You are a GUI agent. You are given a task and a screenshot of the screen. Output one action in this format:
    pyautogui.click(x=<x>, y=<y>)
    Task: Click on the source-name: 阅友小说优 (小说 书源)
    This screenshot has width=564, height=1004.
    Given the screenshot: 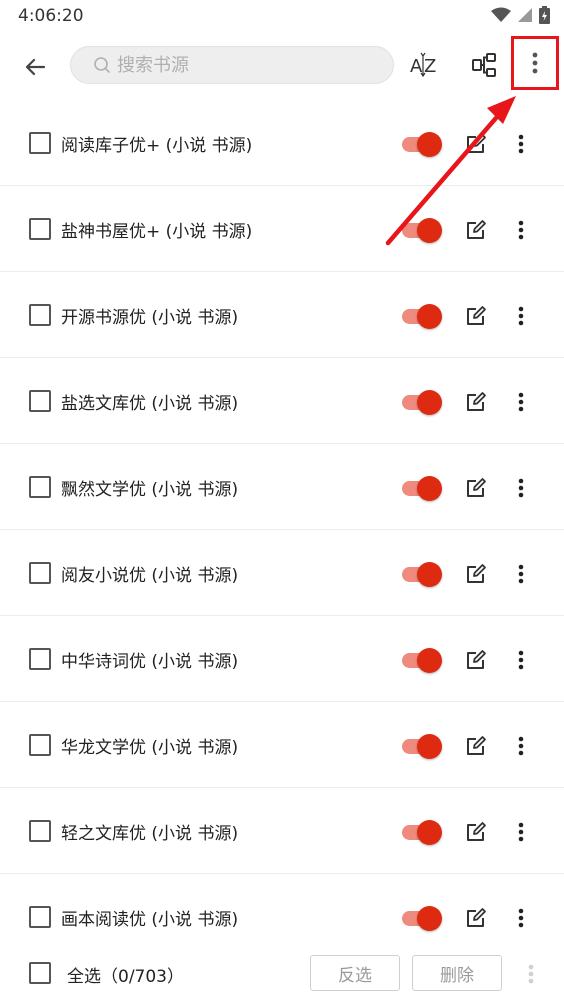 What is the action you would take?
    pyautogui.click(x=150, y=576)
    